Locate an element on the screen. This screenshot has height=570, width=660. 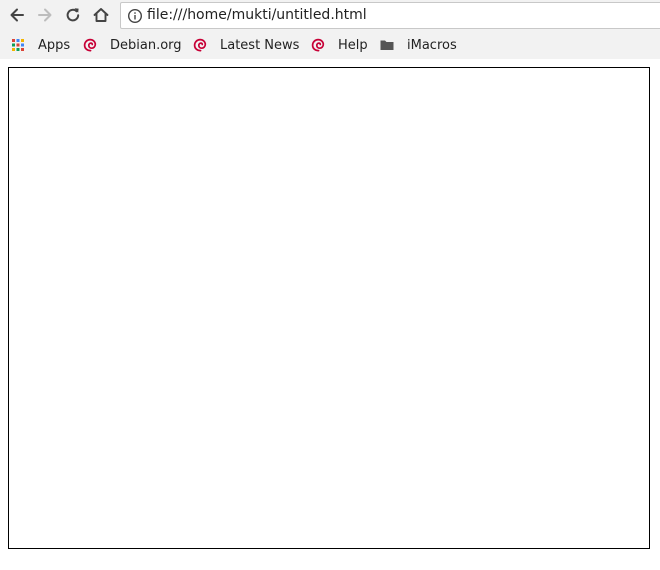
address-url: file:///home/mukti/untitled.html is located at coordinates (257, 15).